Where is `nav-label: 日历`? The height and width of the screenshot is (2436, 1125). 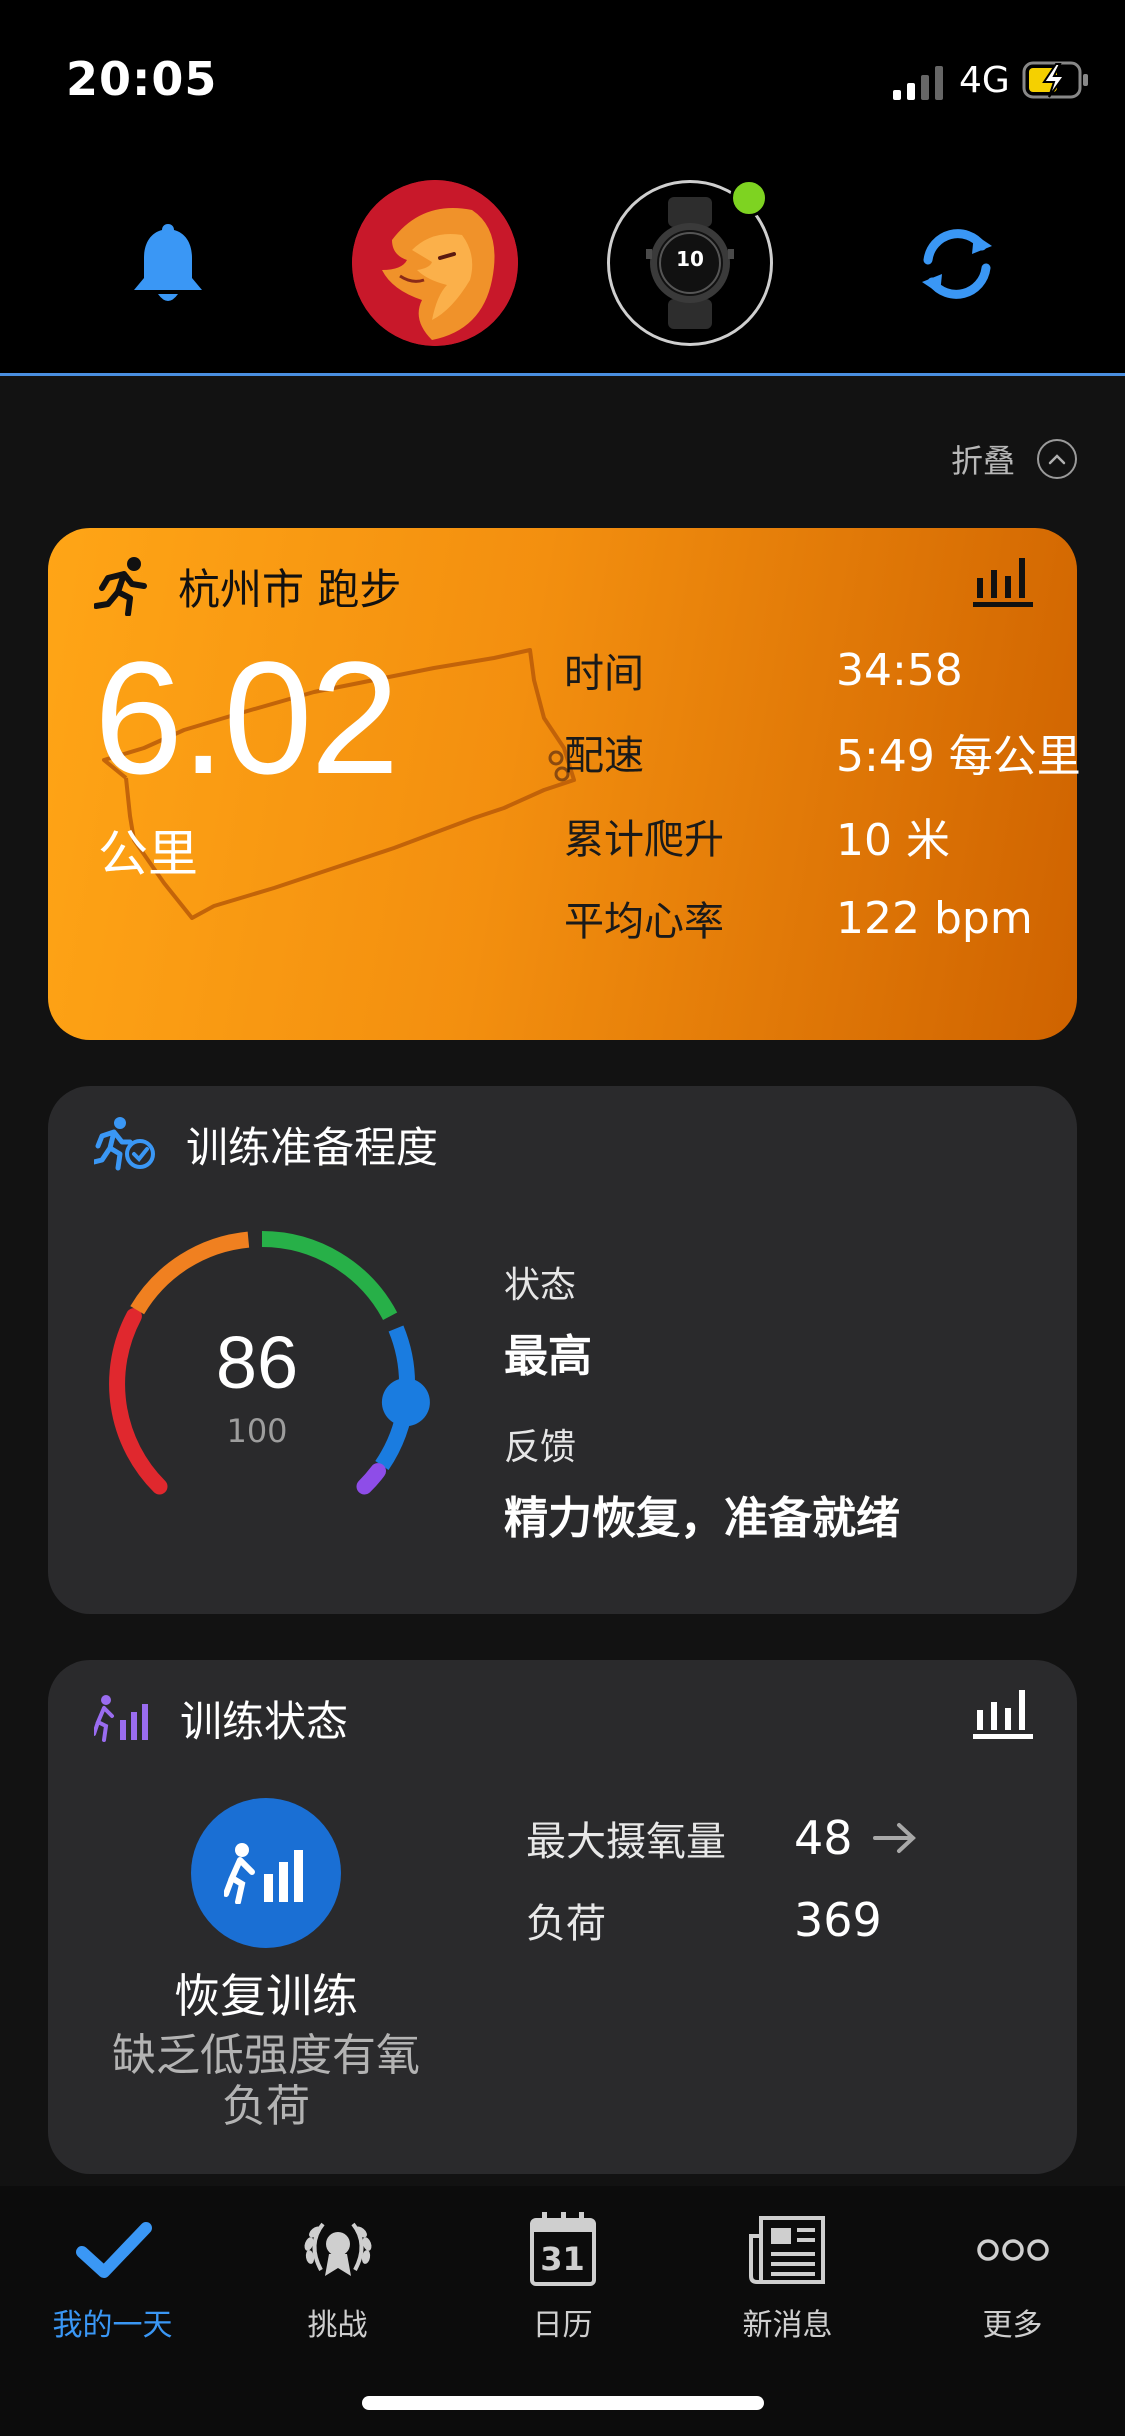 nav-label: 日历 is located at coordinates (562, 2325).